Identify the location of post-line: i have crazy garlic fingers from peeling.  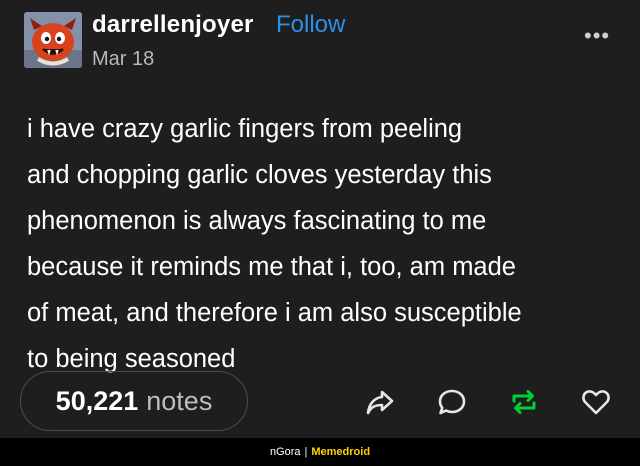
(245, 129).